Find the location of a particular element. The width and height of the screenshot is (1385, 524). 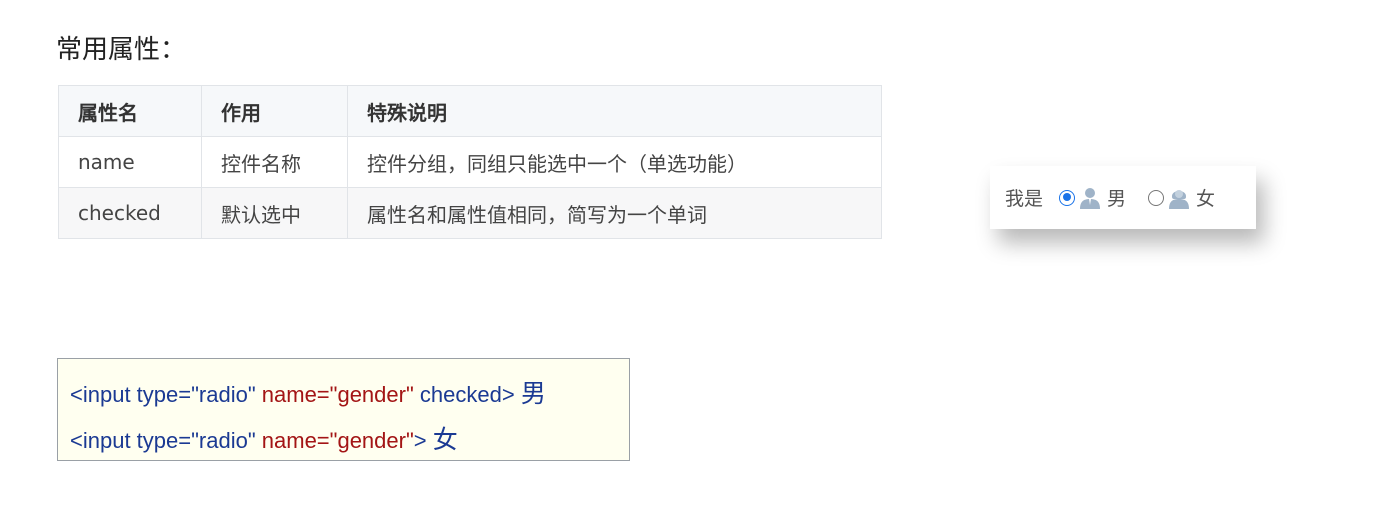

male-person-icon is located at coordinates (1090, 198).